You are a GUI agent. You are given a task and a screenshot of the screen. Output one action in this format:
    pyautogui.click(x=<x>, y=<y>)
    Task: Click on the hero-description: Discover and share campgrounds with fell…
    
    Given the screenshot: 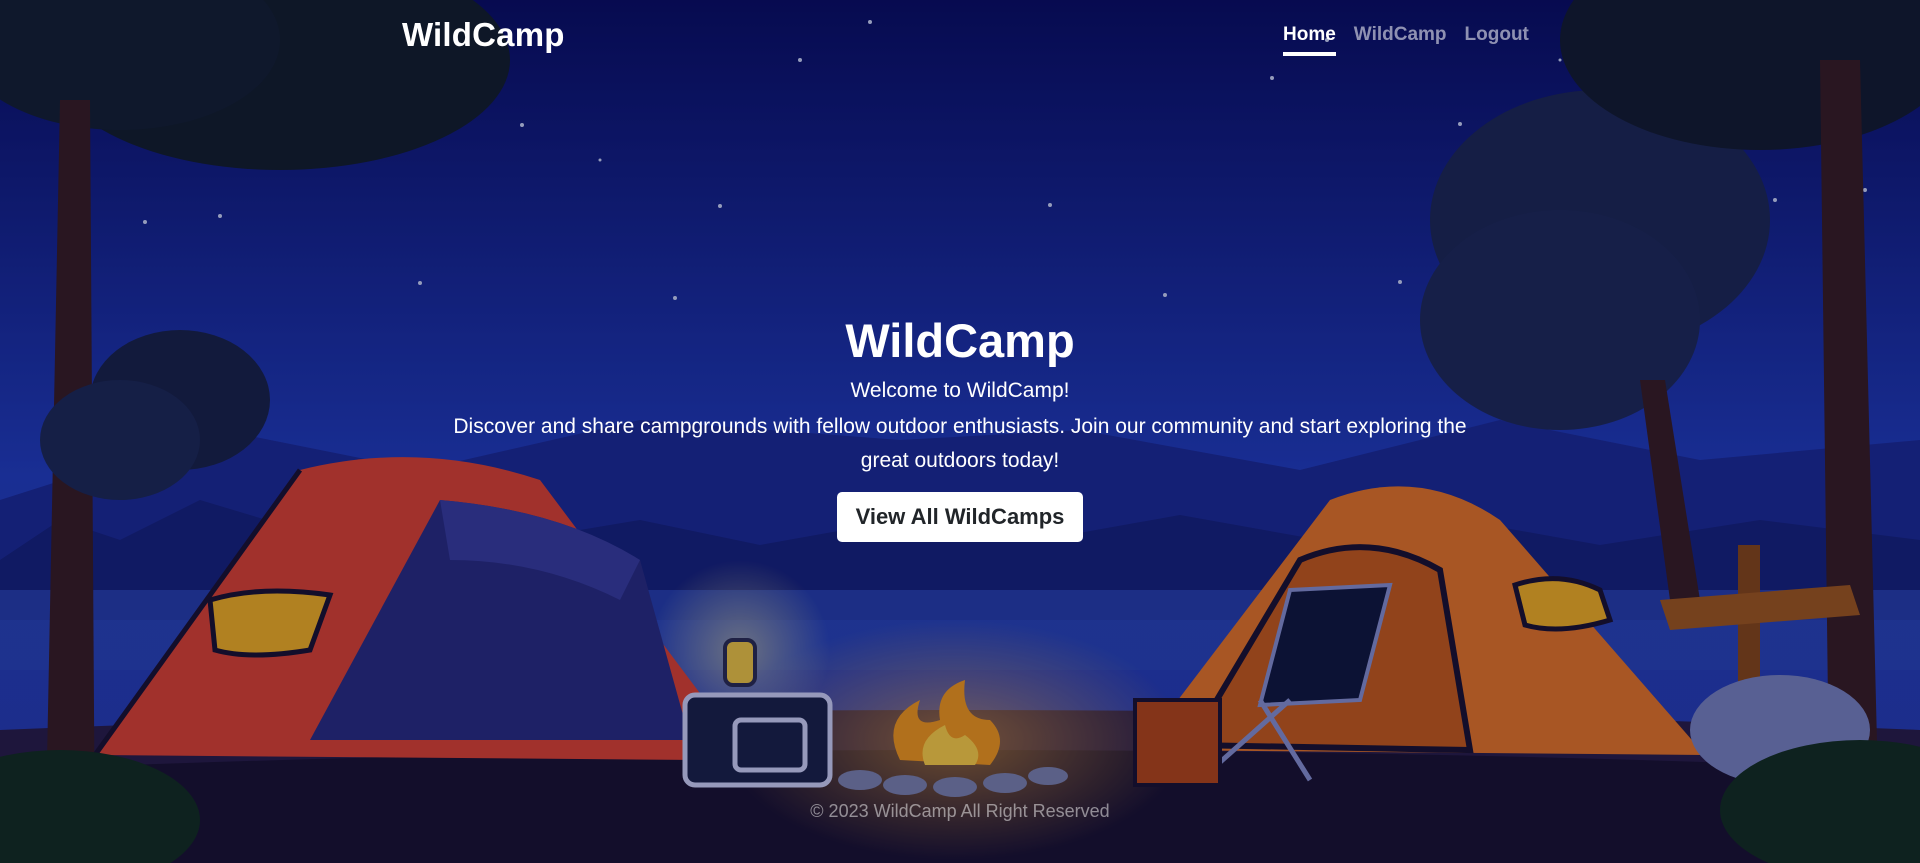 What is the action you would take?
    pyautogui.click(x=960, y=443)
    